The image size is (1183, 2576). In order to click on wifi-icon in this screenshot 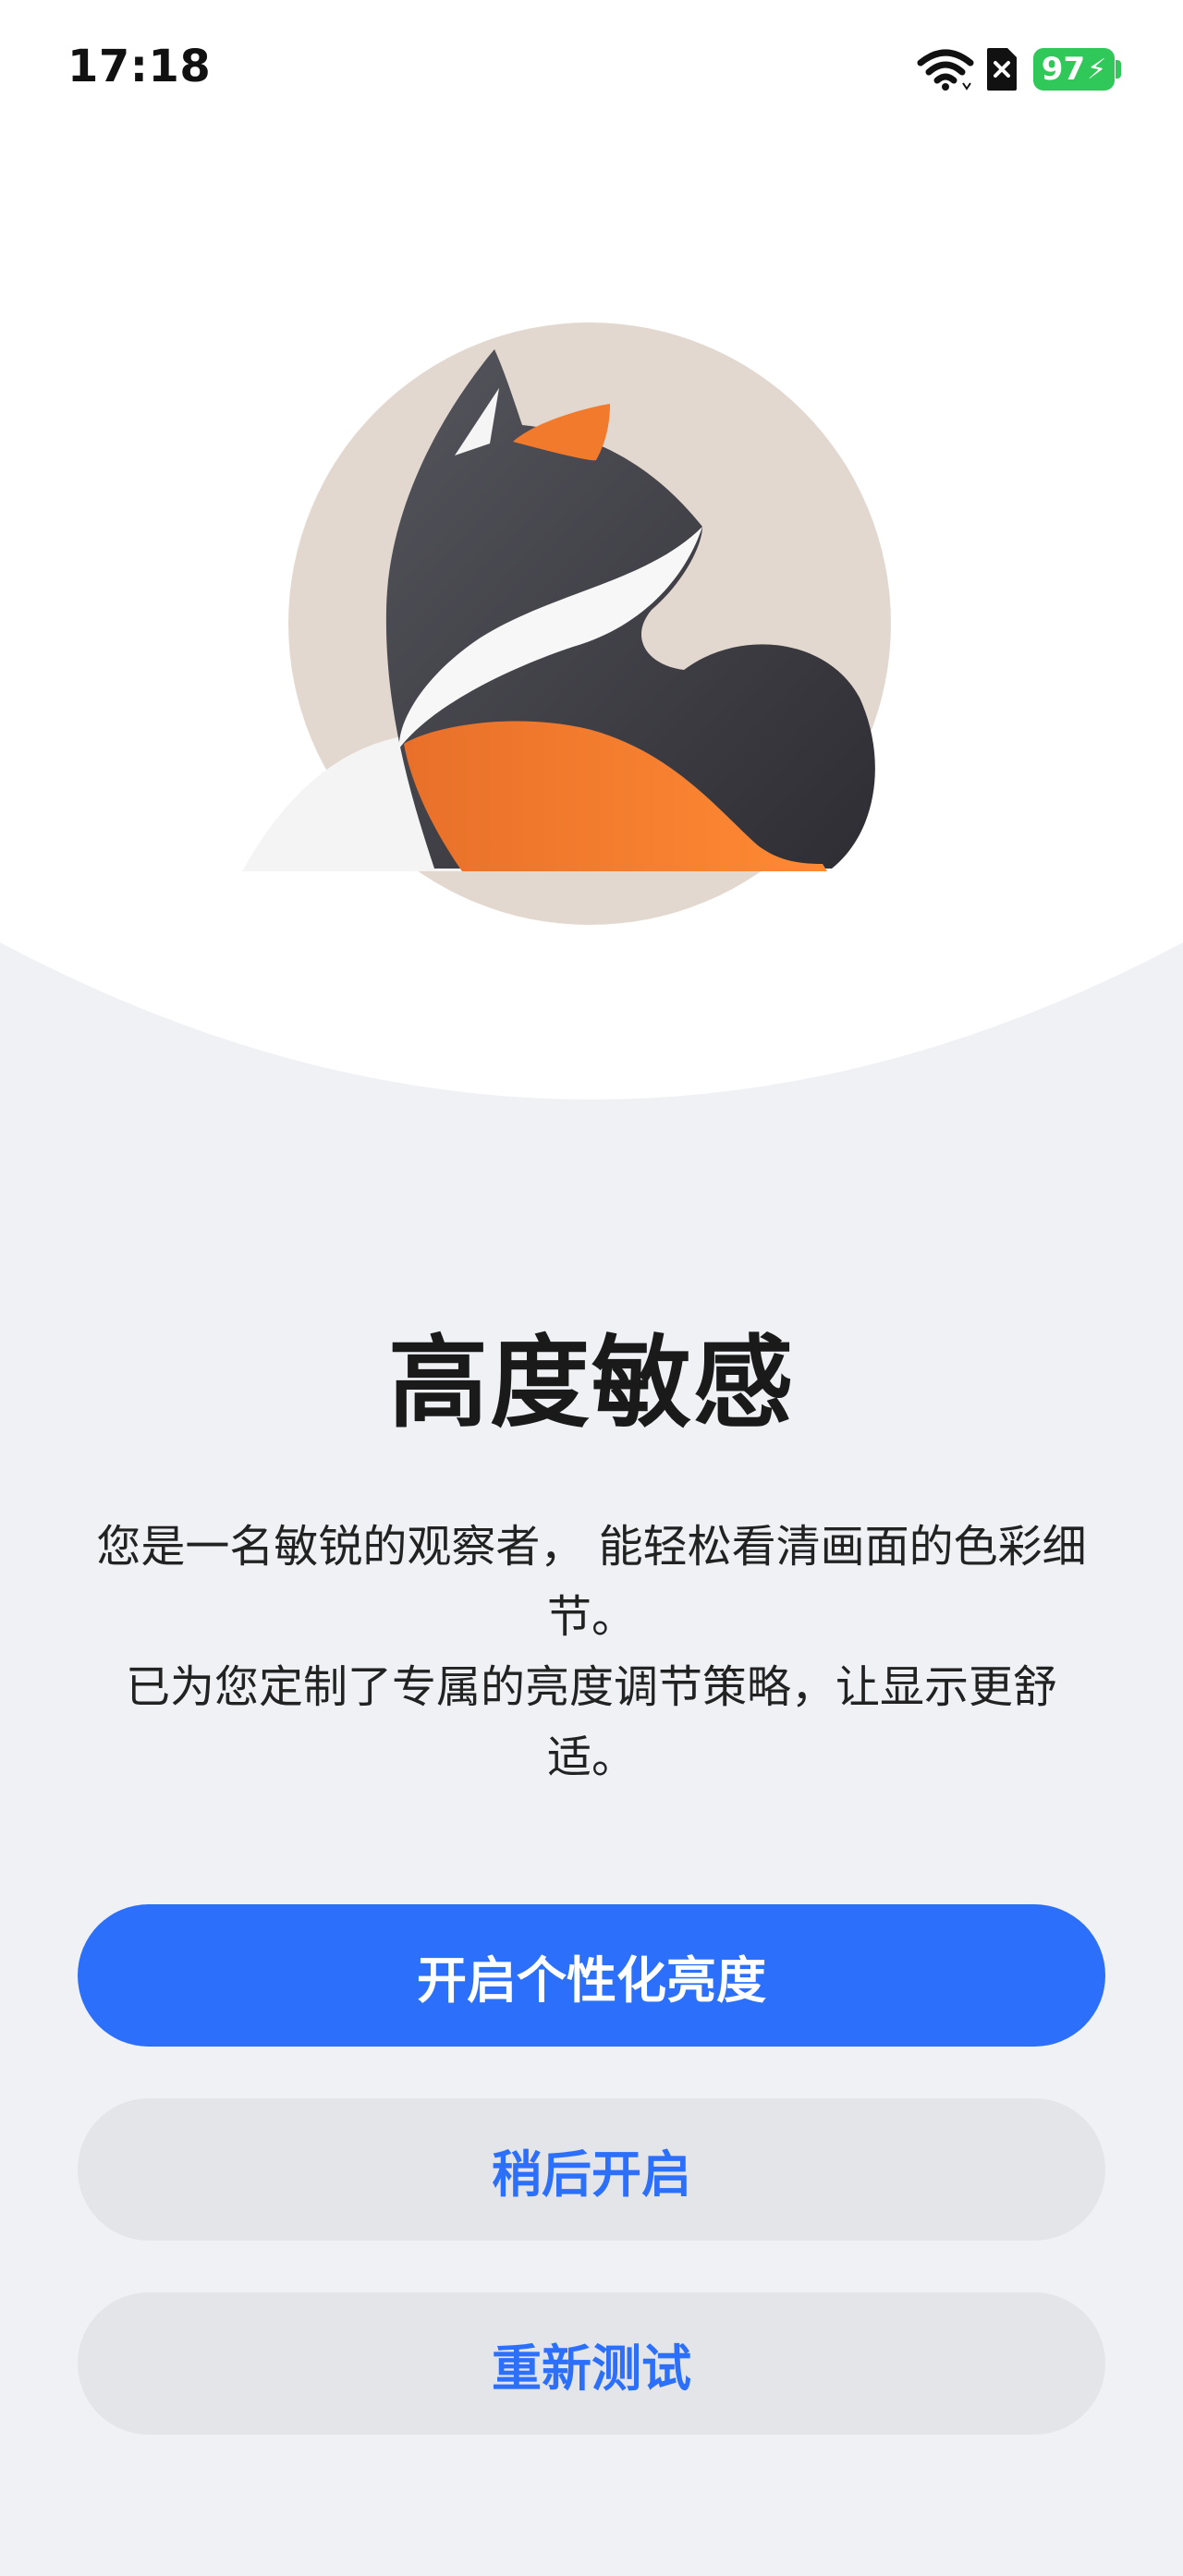, I will do `click(945, 70)`.